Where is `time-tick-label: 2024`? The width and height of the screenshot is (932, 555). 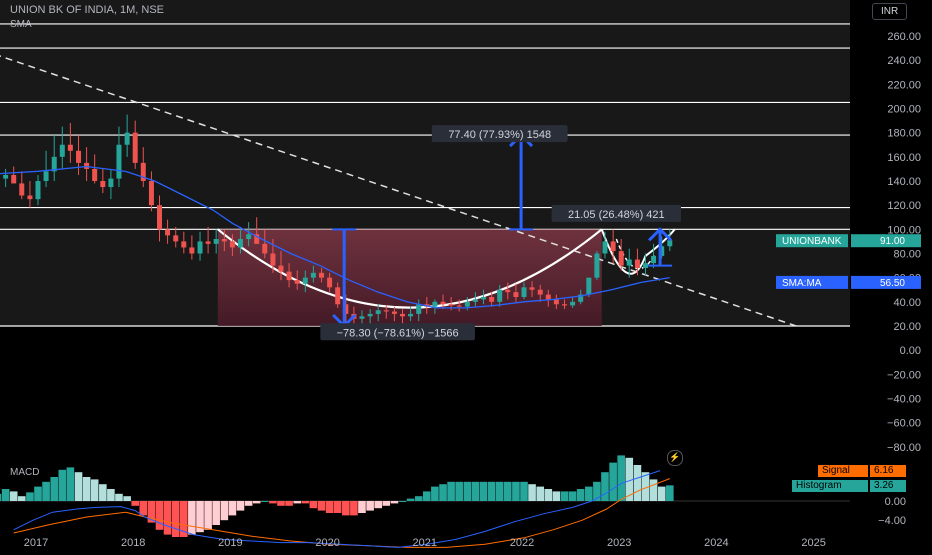
time-tick-label: 2024 is located at coordinates (716, 543).